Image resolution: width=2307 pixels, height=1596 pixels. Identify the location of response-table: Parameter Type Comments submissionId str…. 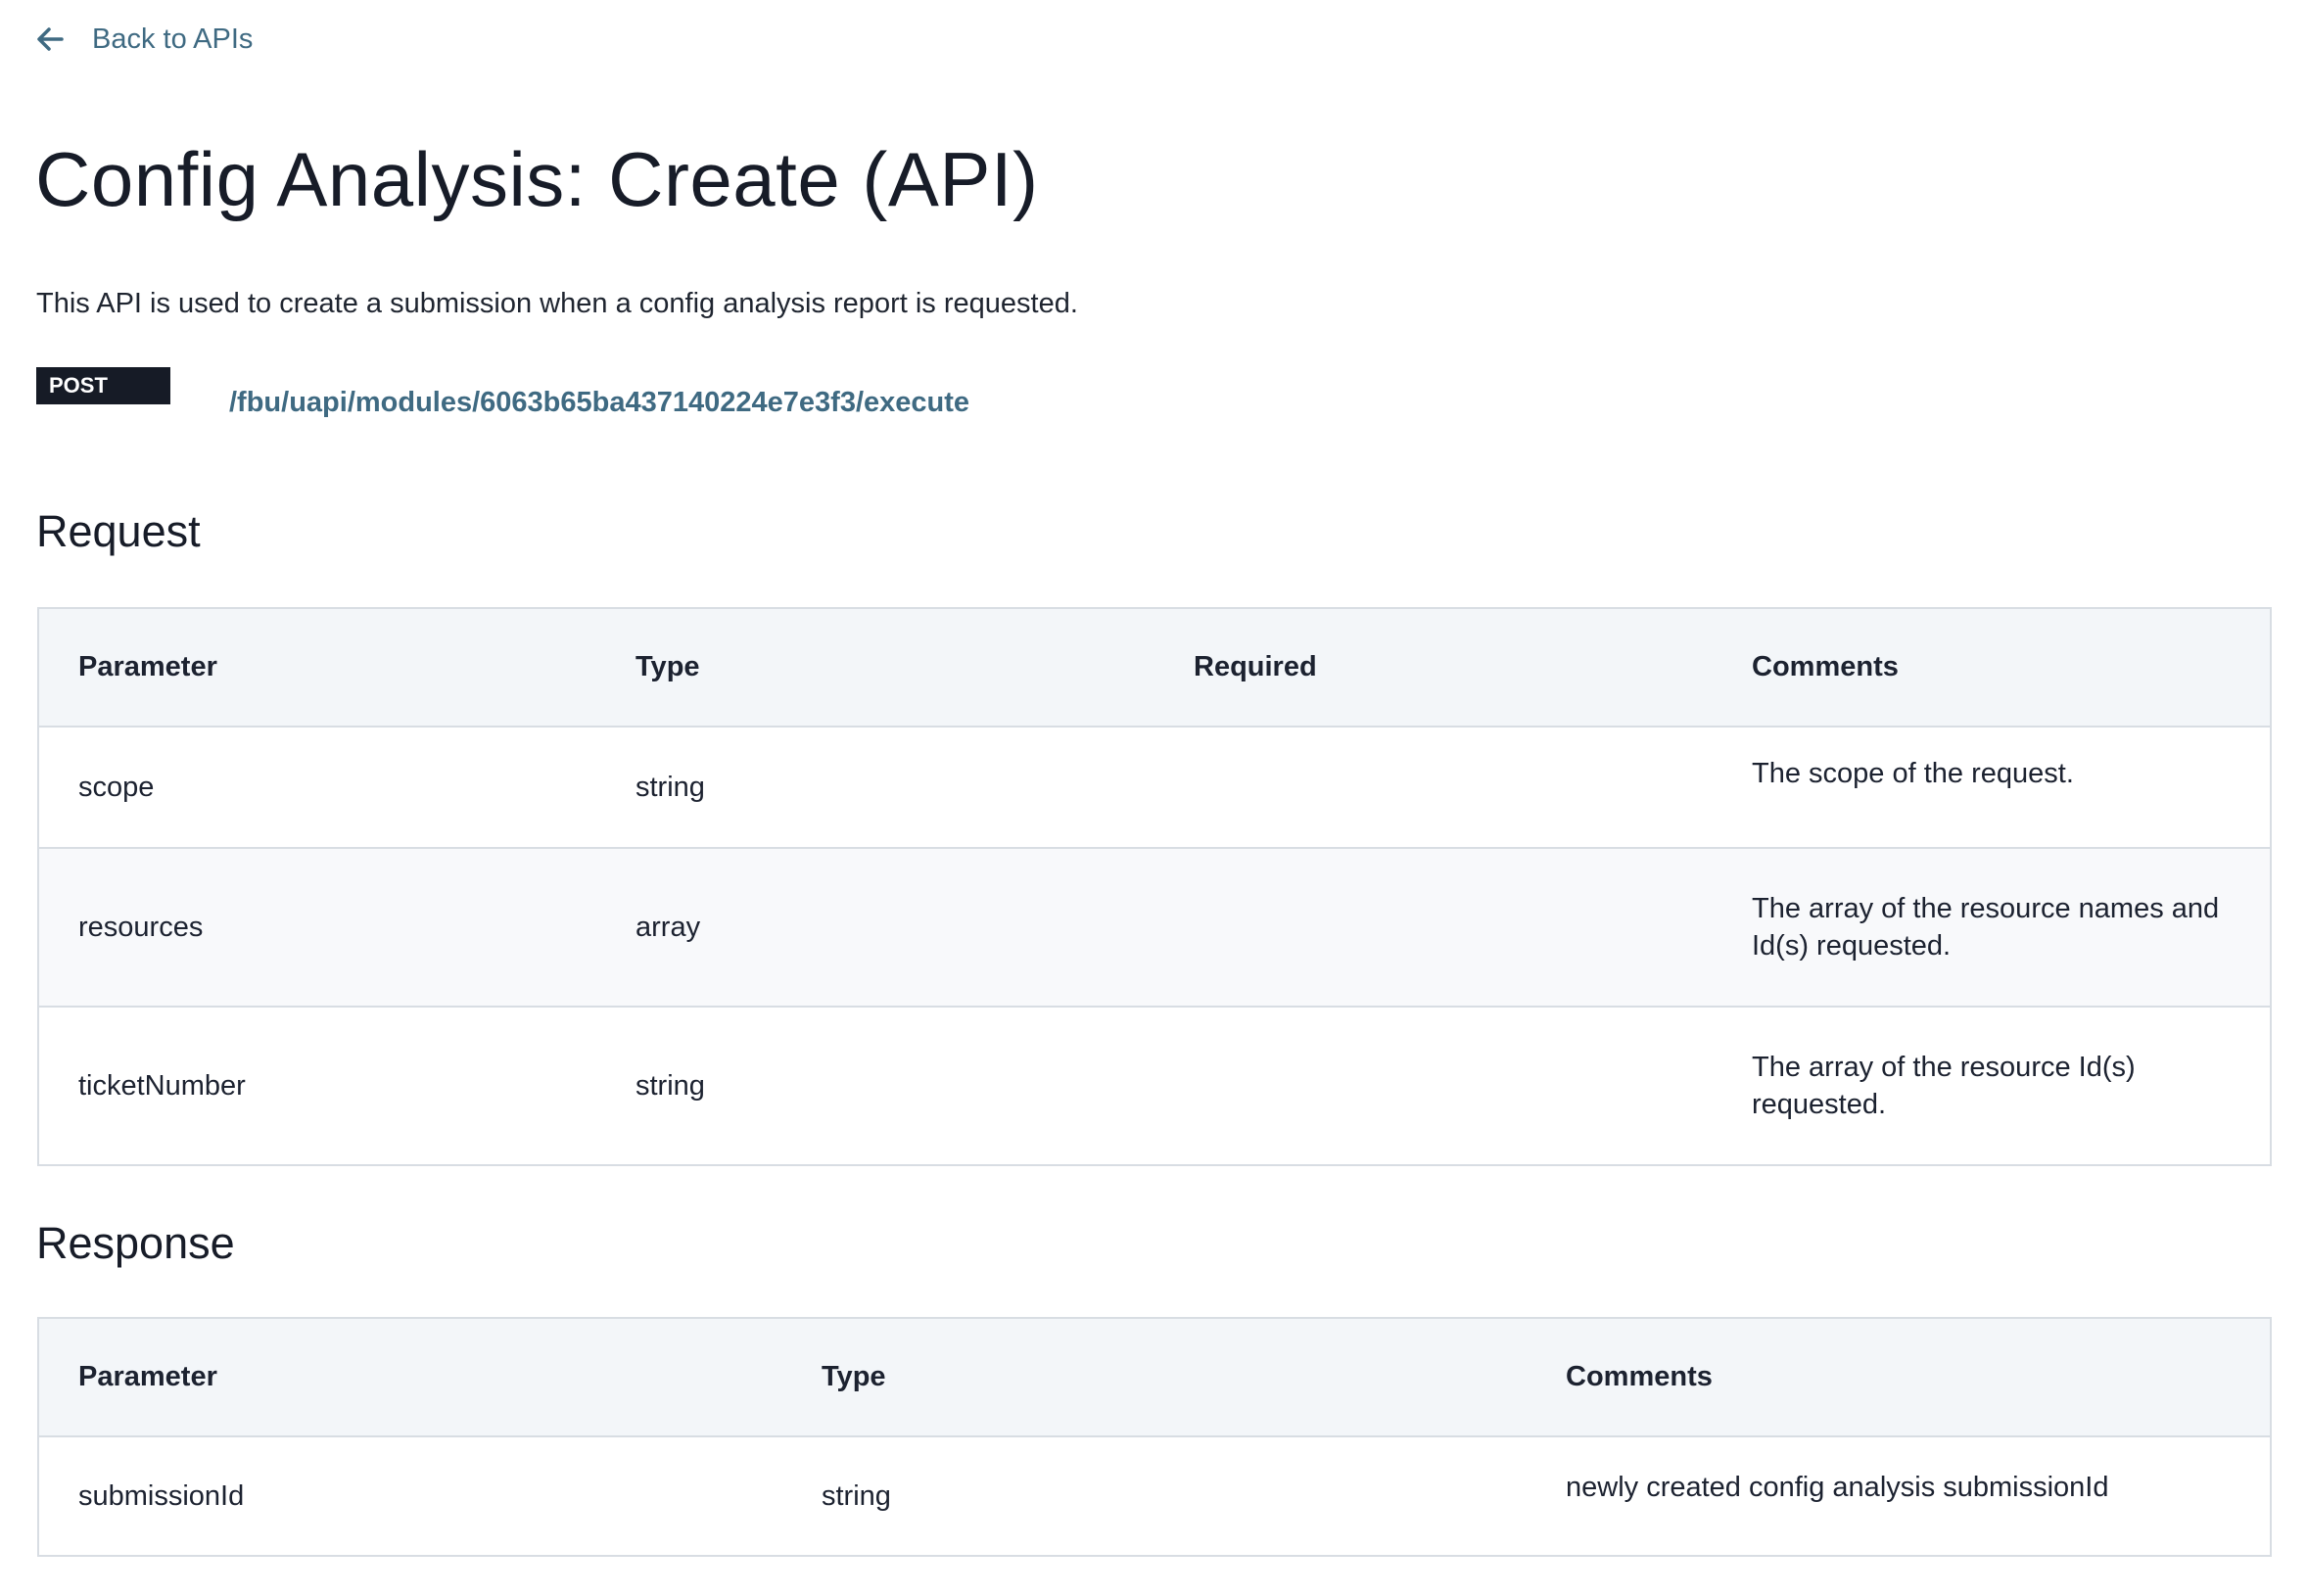
(1154, 1437).